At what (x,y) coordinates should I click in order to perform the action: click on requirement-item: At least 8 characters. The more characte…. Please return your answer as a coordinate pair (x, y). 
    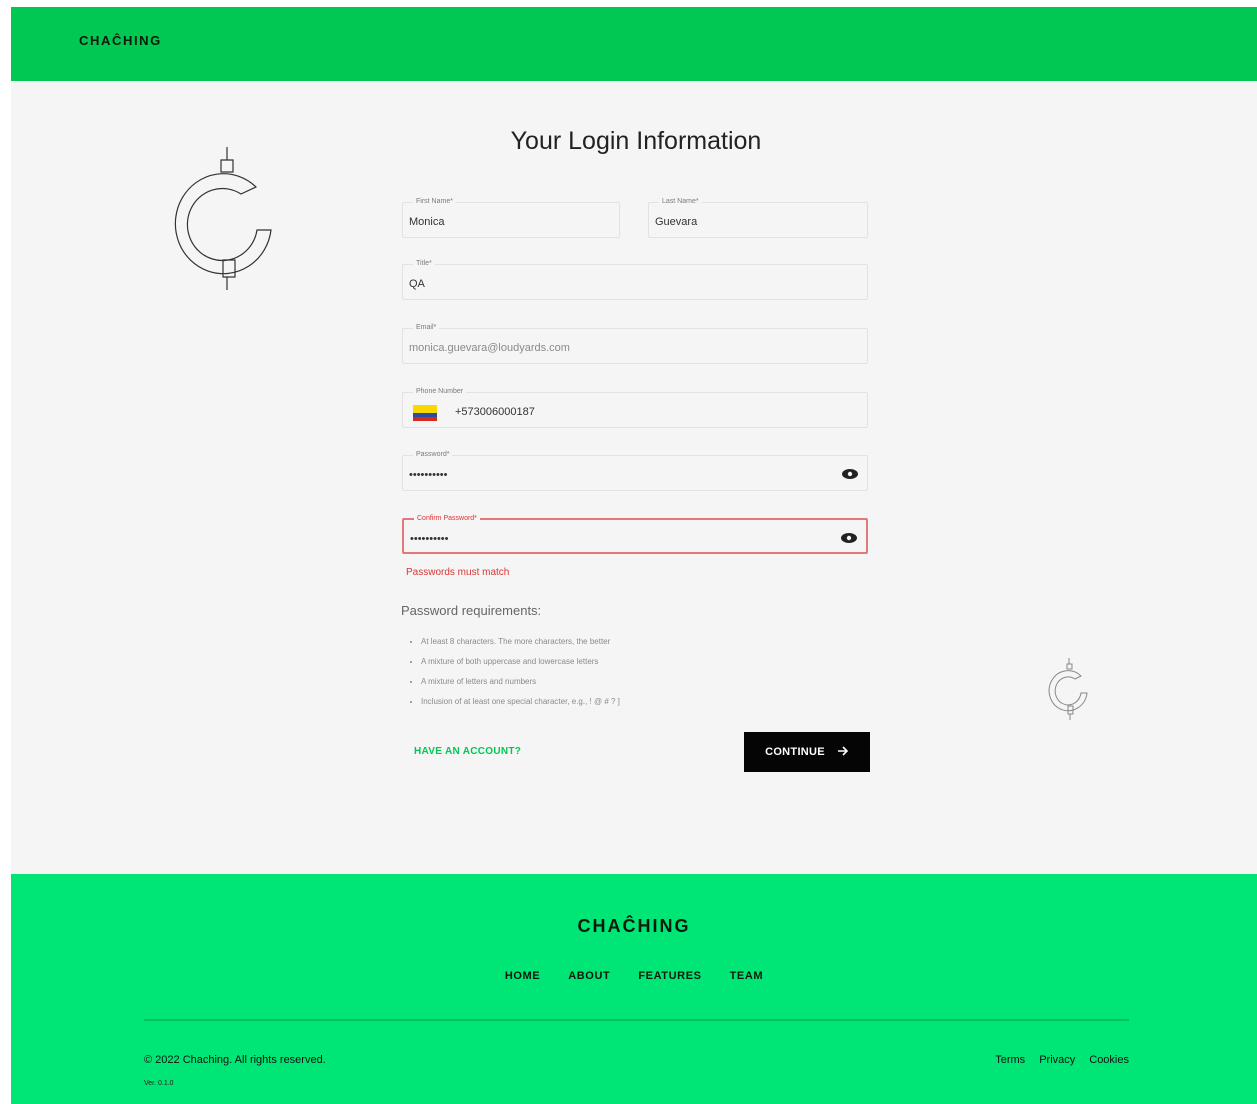
    Looking at the image, I should click on (520, 642).